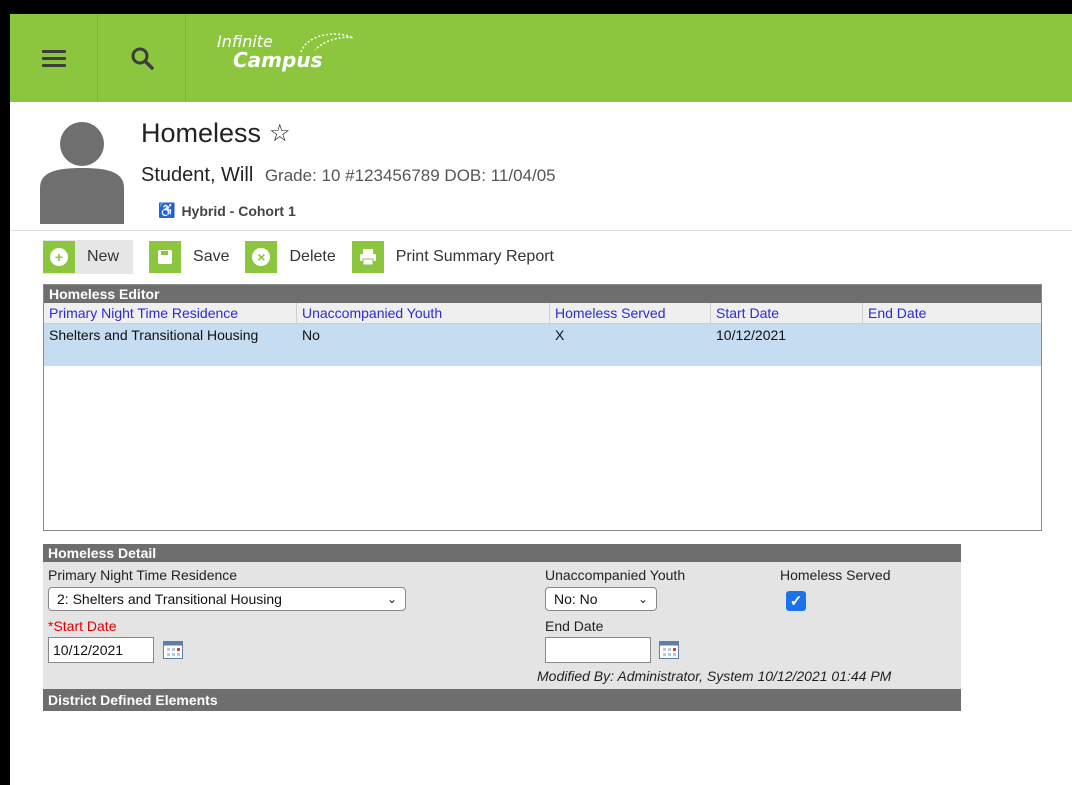 Image resolution: width=1072 pixels, height=785 pixels. What do you see at coordinates (143, 575) in the screenshot?
I see `residence-label: Primary Night Time Residence` at bounding box center [143, 575].